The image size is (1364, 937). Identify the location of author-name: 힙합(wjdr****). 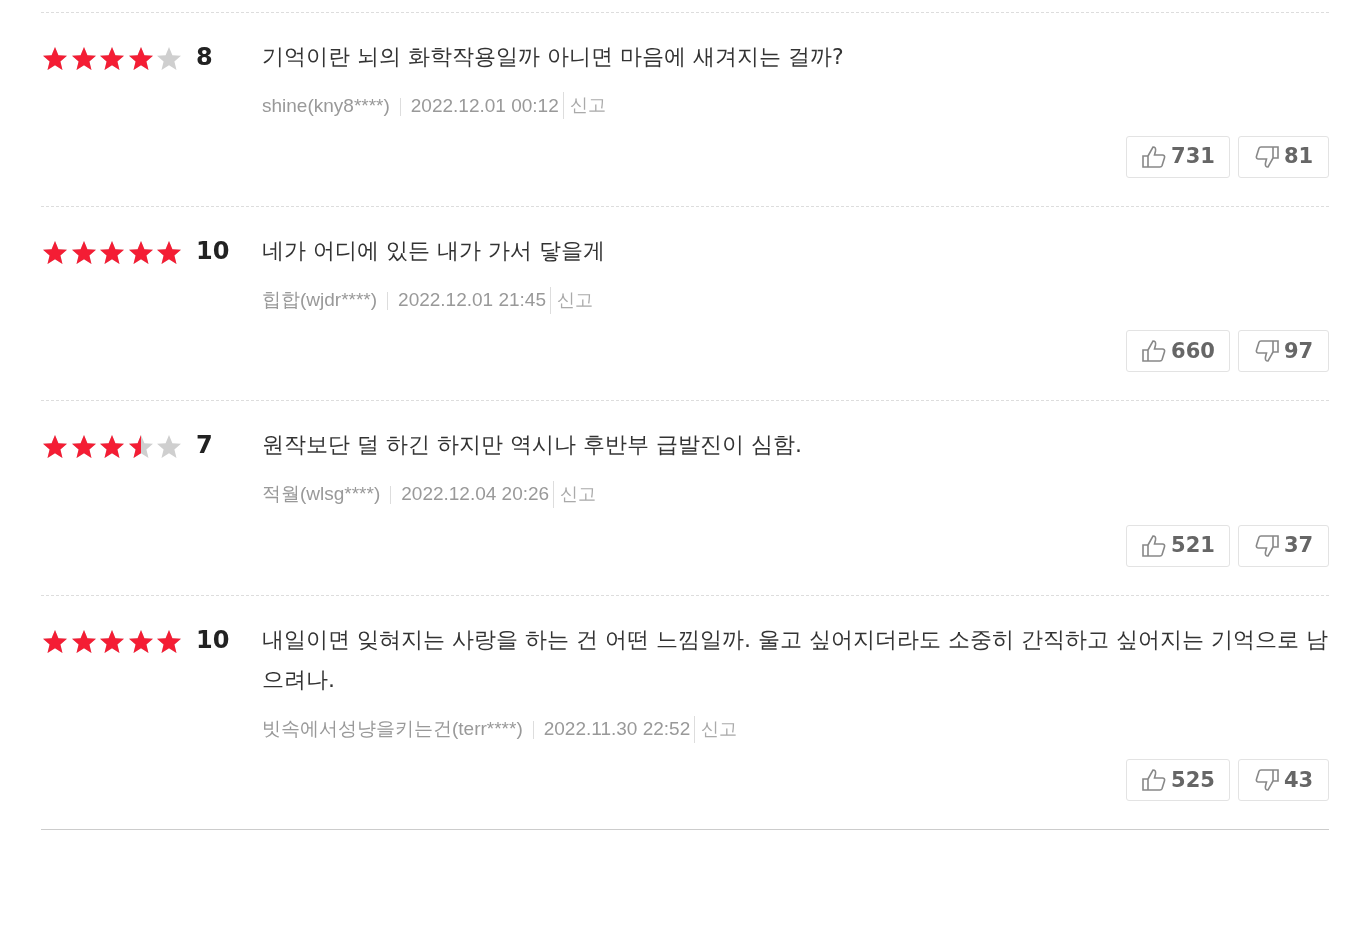
(320, 299).